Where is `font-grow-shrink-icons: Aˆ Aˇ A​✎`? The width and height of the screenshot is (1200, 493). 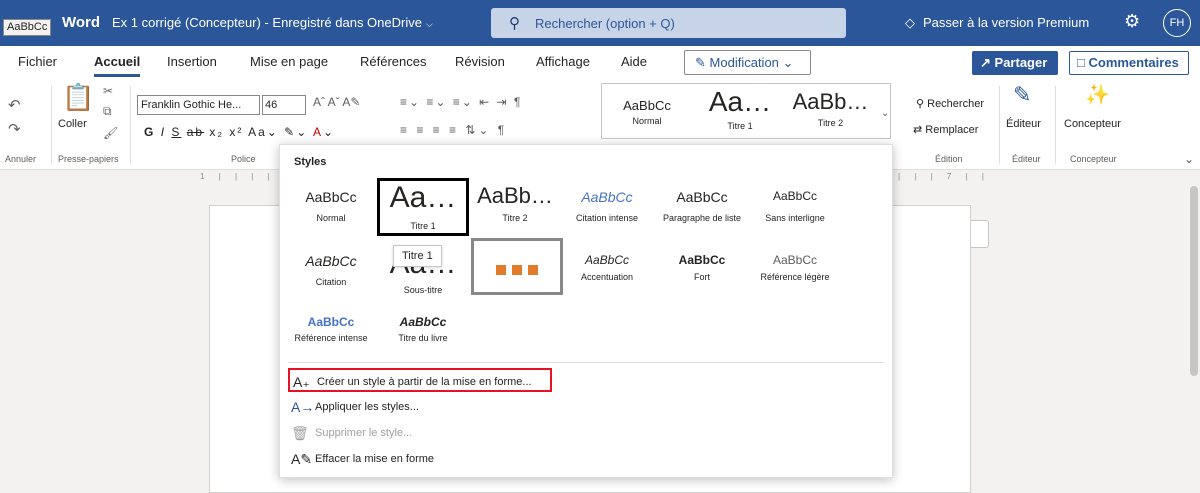 font-grow-shrink-icons: Aˆ Aˇ A​✎ is located at coordinates (336, 102).